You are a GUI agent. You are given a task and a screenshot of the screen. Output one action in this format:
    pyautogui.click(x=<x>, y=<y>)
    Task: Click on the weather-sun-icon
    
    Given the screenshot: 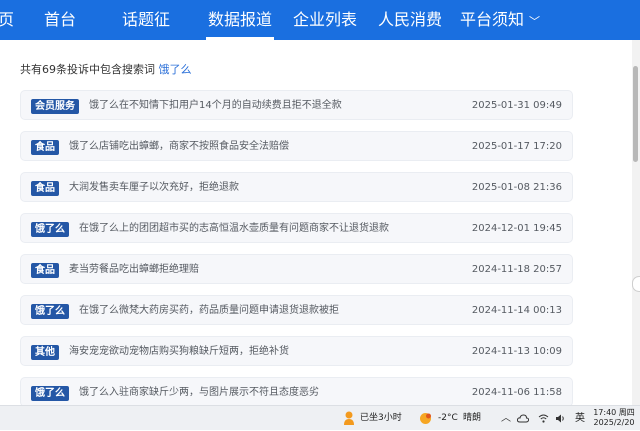 What is the action you would take?
    pyautogui.click(x=425, y=418)
    